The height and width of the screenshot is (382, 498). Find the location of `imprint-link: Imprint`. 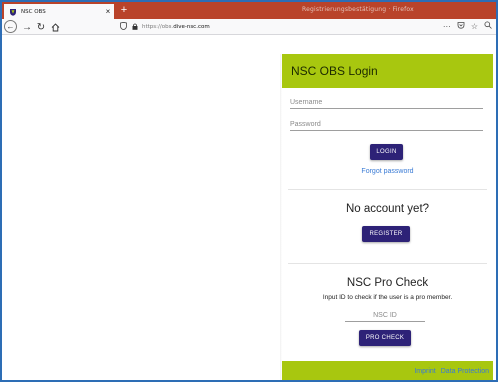

imprint-link: Imprint is located at coordinates (424, 371).